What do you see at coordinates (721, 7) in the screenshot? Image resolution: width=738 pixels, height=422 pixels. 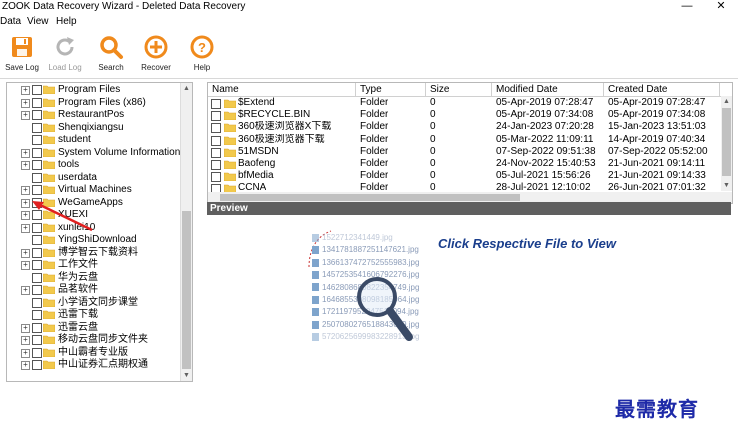 I see `close-button: ✕` at bounding box center [721, 7].